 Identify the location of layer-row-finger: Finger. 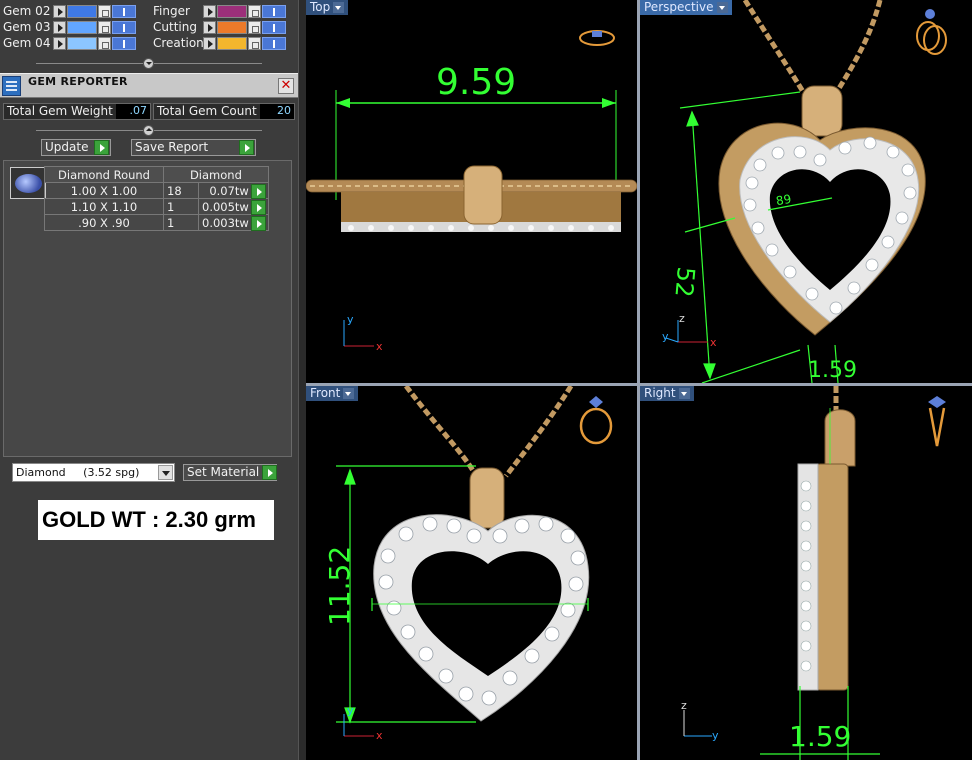
(219, 11).